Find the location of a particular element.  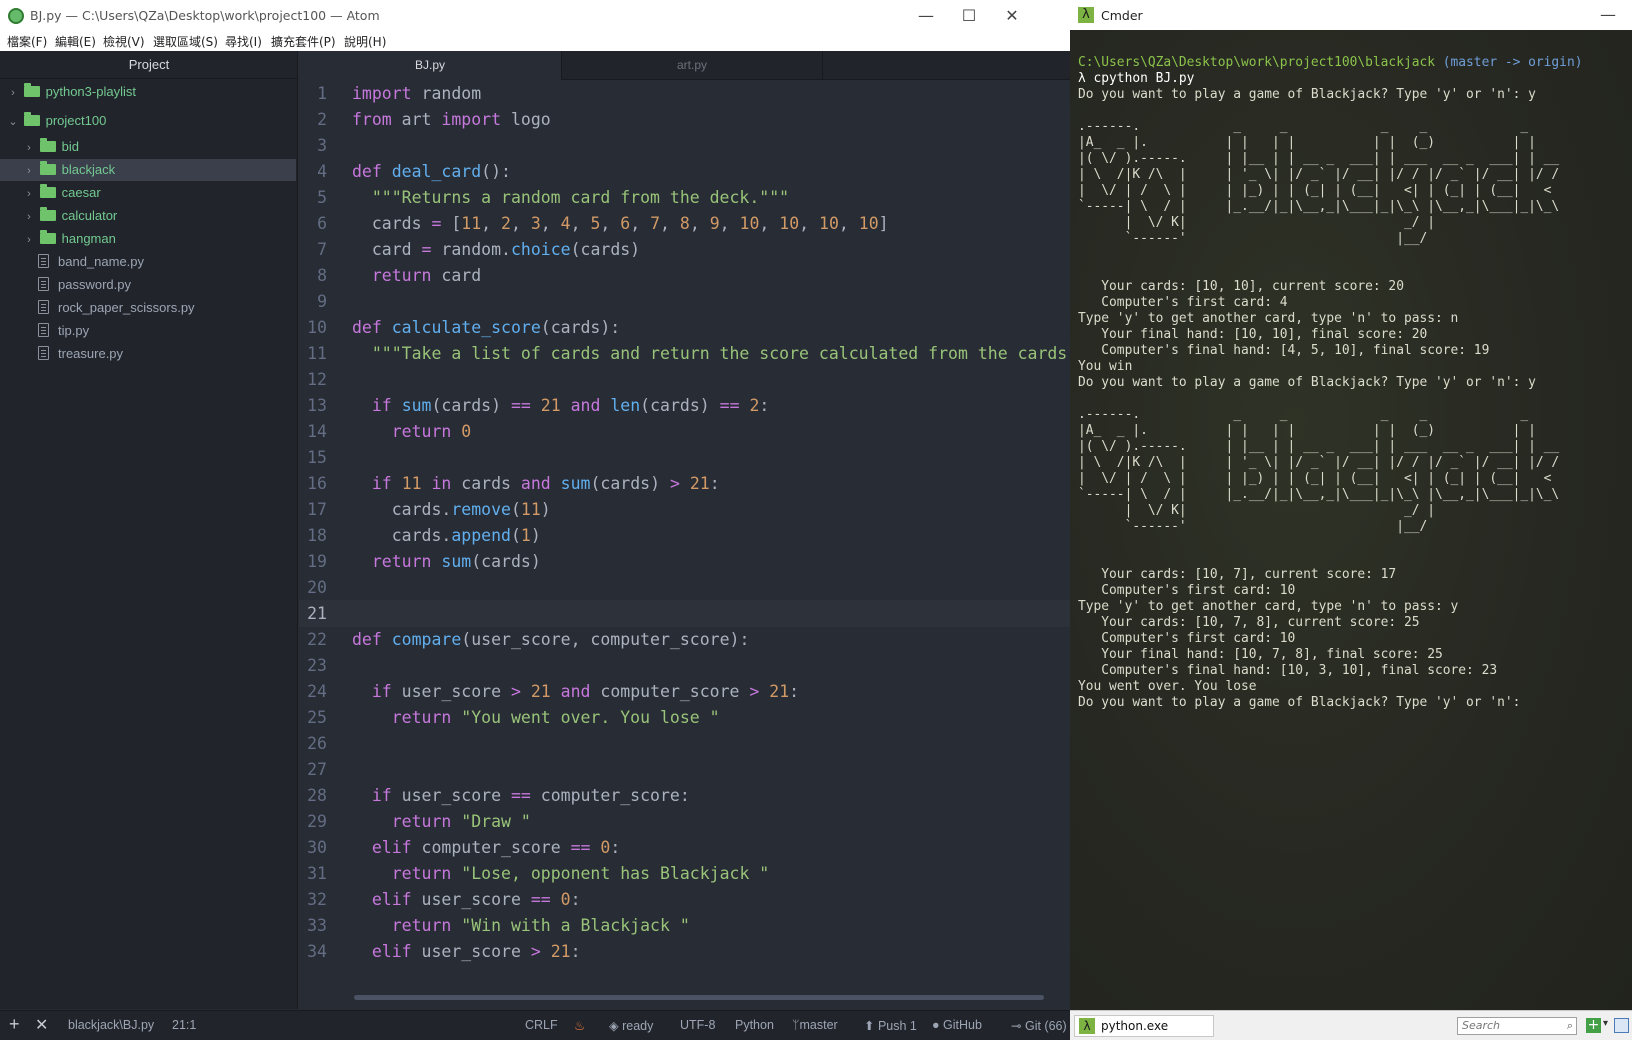

menu-file: 檔案(F) is located at coordinates (27, 41).